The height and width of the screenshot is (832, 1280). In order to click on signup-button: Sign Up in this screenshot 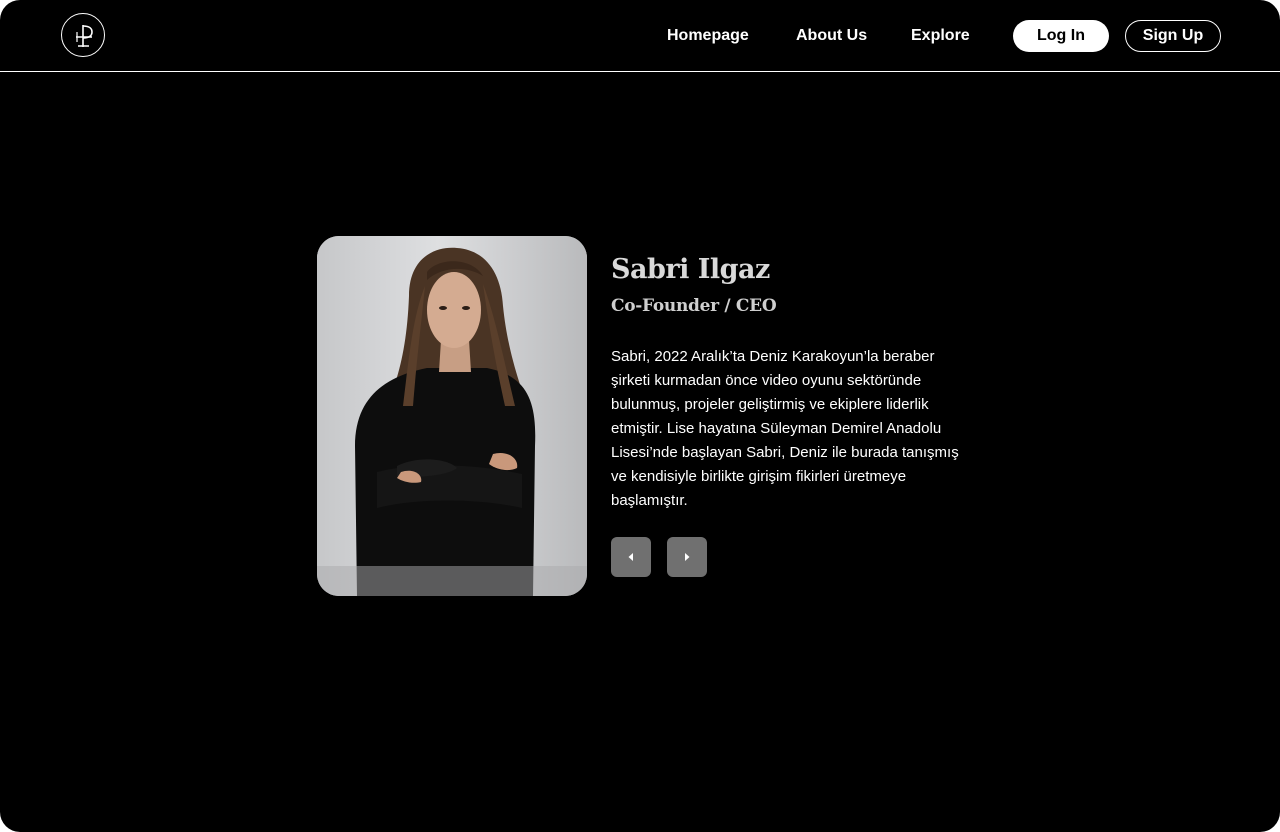, I will do `click(1173, 36)`.